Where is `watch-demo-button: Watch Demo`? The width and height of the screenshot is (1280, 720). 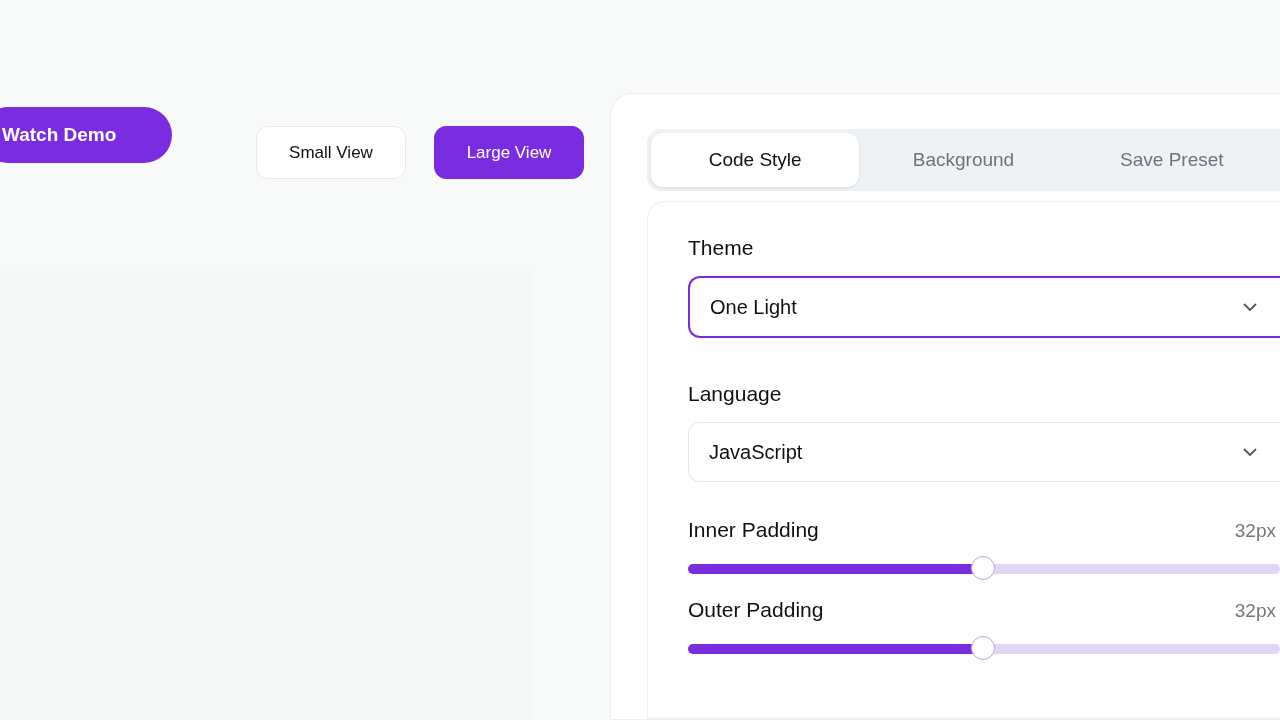 watch-demo-button: Watch Demo is located at coordinates (86, 135).